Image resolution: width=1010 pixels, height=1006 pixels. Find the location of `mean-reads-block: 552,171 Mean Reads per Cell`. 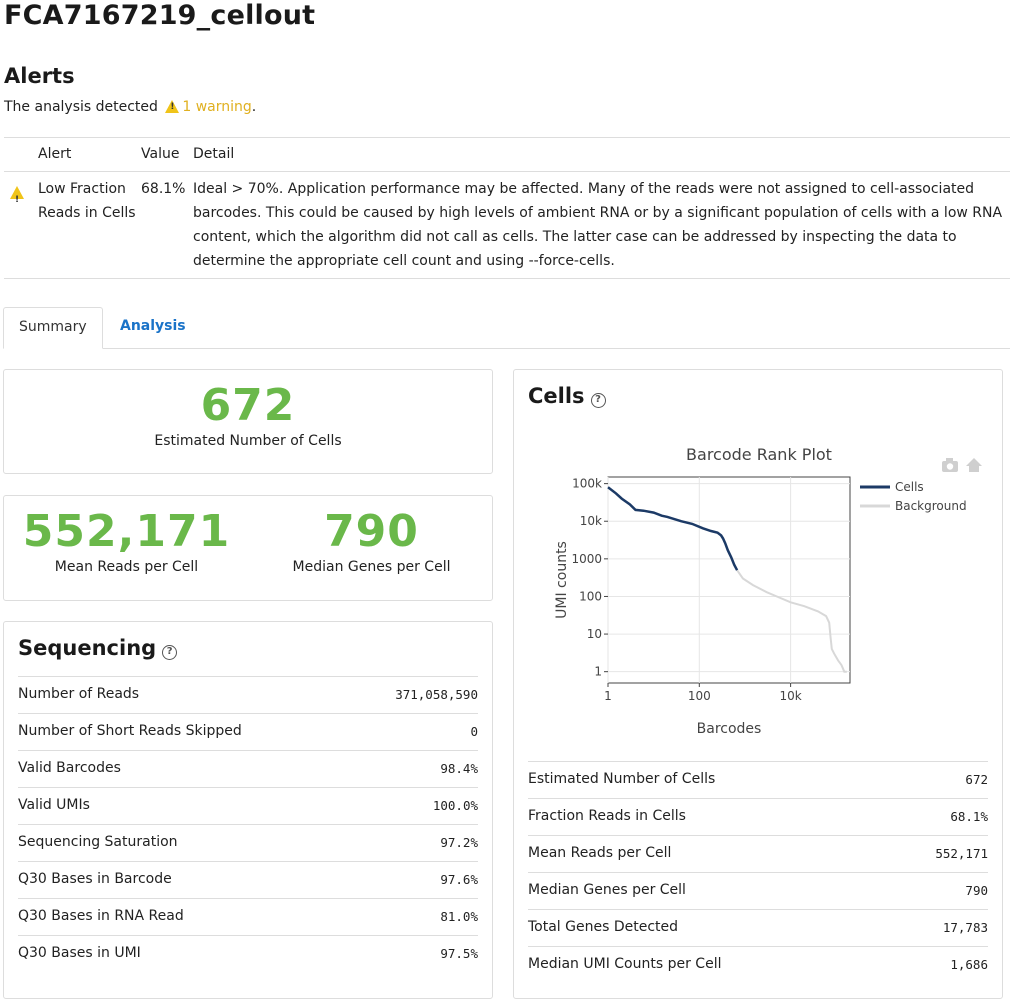

mean-reads-block: 552,171 Mean Reads per Cell is located at coordinates (126, 540).